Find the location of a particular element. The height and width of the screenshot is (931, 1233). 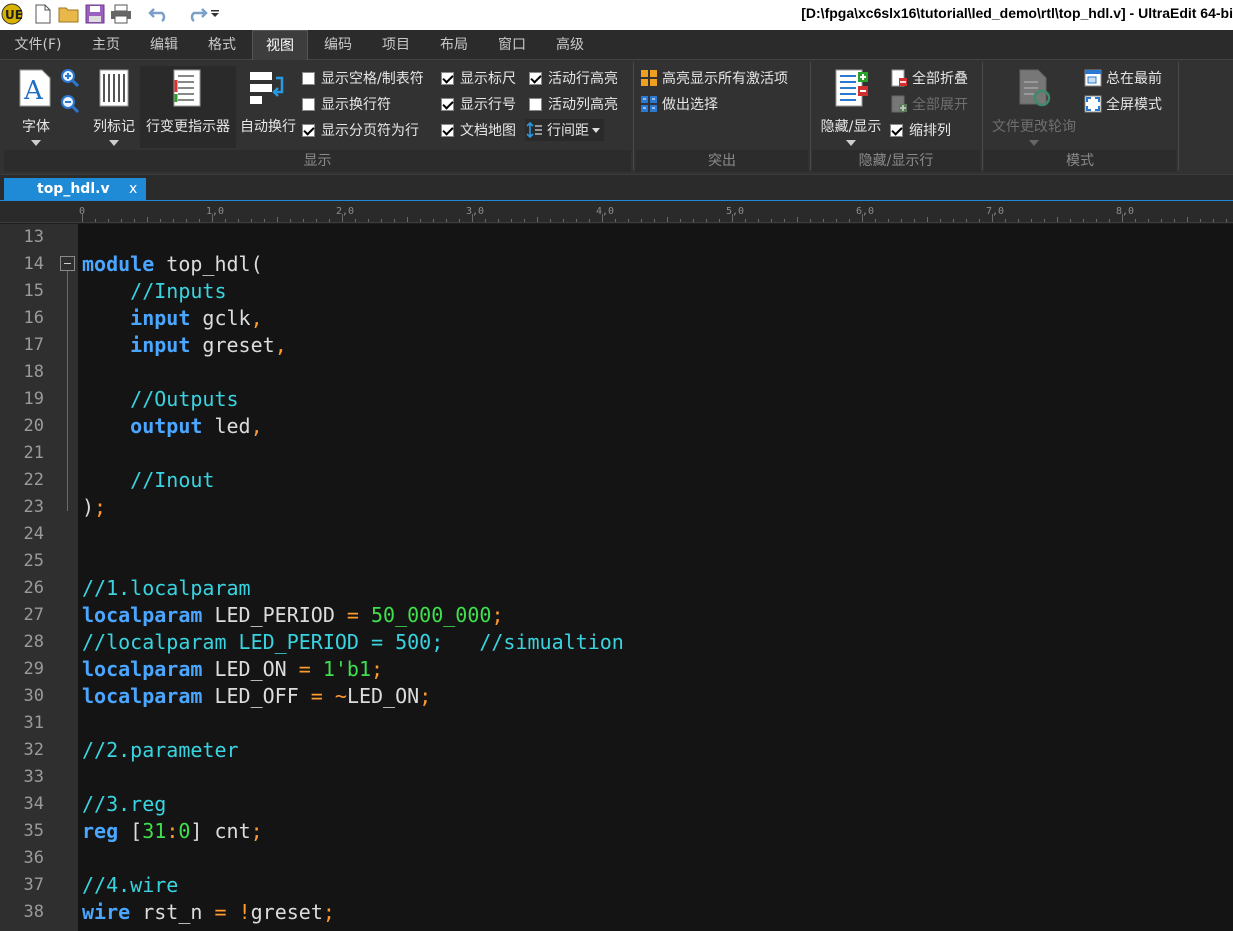

code-token: localparam is located at coordinates (142, 669).